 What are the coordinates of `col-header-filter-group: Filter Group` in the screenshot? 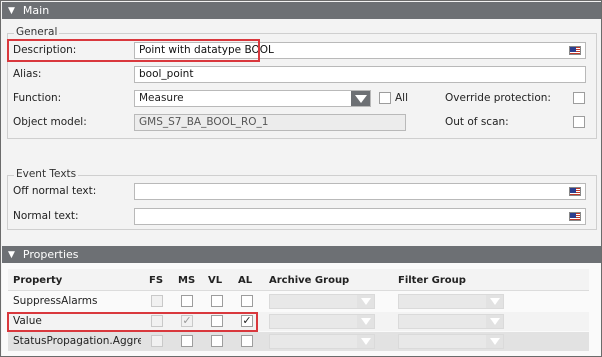 It's located at (432, 280).